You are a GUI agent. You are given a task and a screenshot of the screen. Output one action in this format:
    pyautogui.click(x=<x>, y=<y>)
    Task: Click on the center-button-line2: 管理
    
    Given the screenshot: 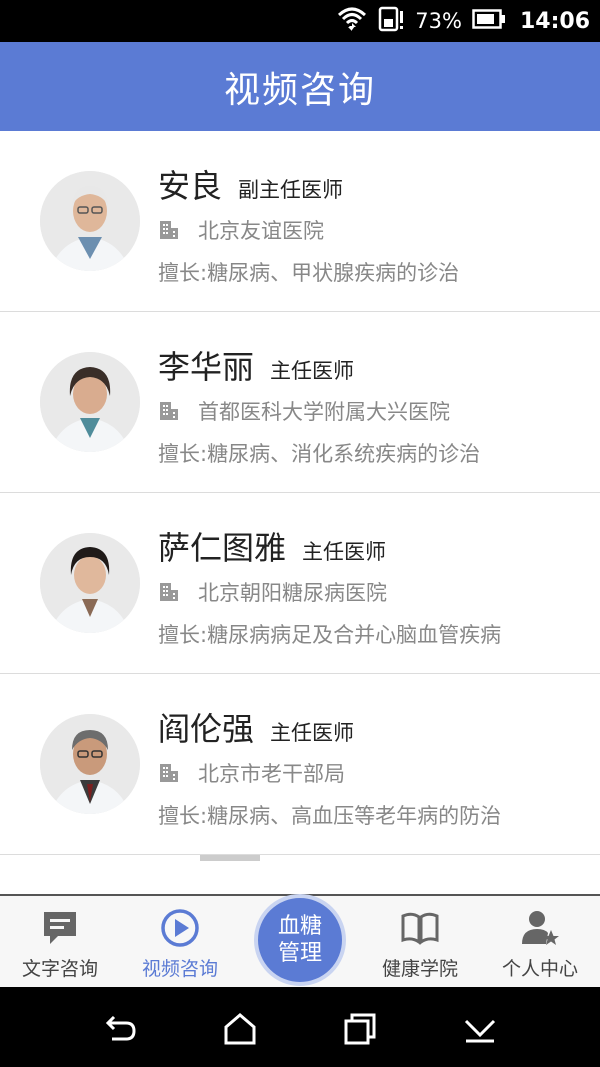 What is the action you would take?
    pyautogui.click(x=299, y=953)
    